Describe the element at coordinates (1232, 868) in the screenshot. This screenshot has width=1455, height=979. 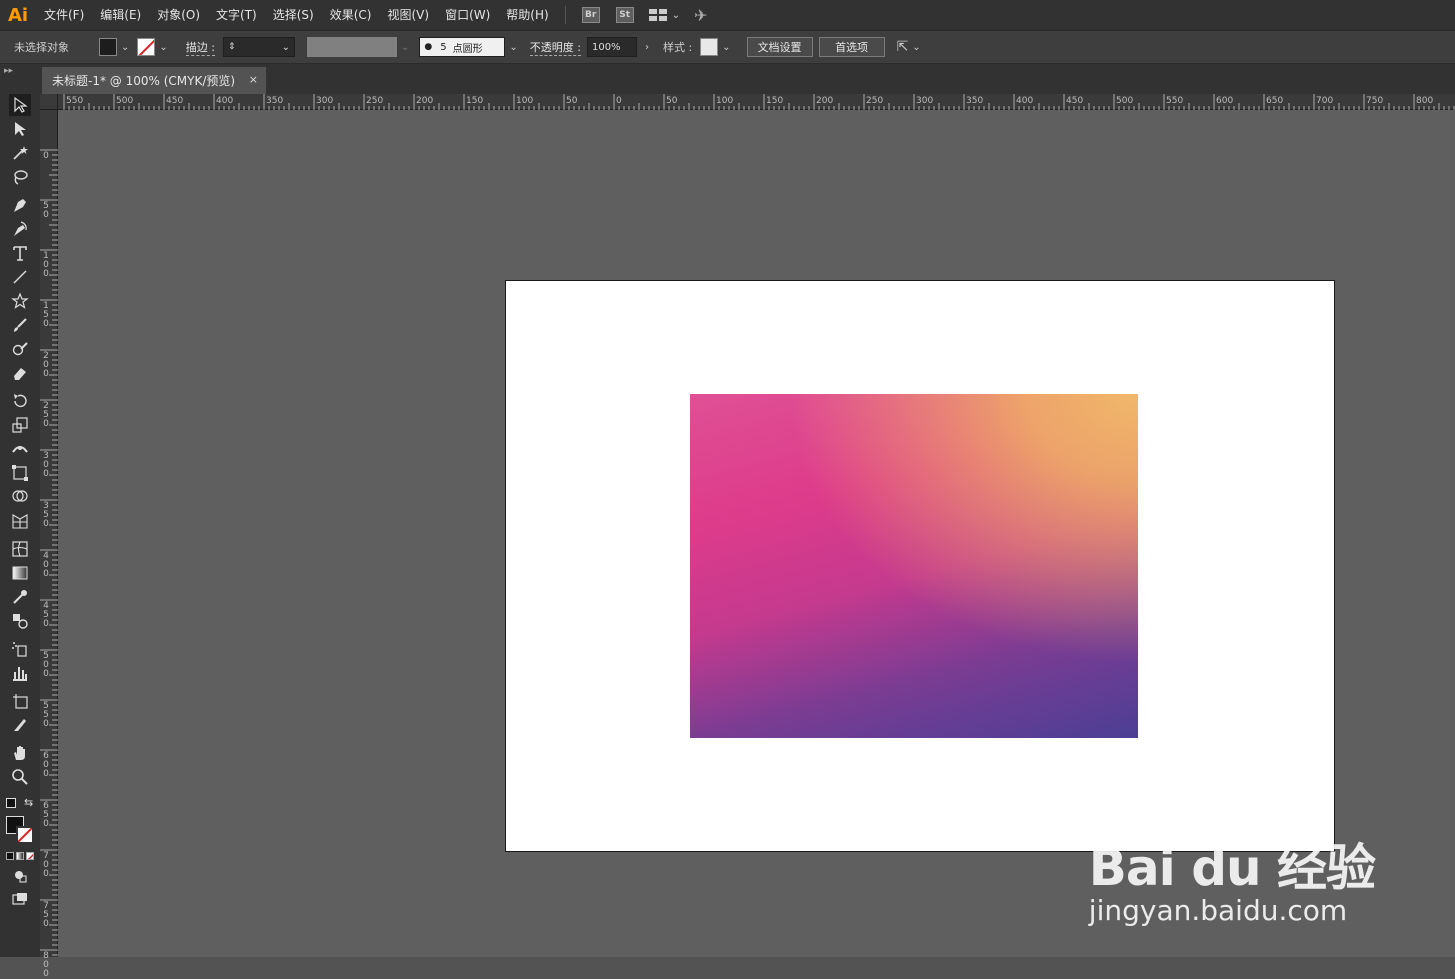
I see `watermark-brand: Bai du 经验` at that location.